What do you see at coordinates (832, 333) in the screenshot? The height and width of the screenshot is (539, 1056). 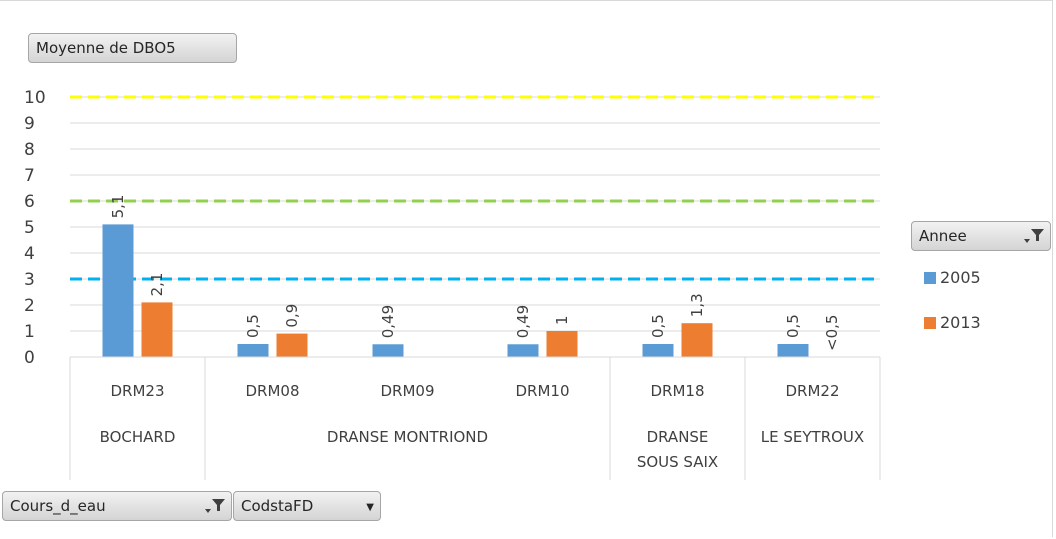 I see `data-label-2013-DRM22: <0,5` at bounding box center [832, 333].